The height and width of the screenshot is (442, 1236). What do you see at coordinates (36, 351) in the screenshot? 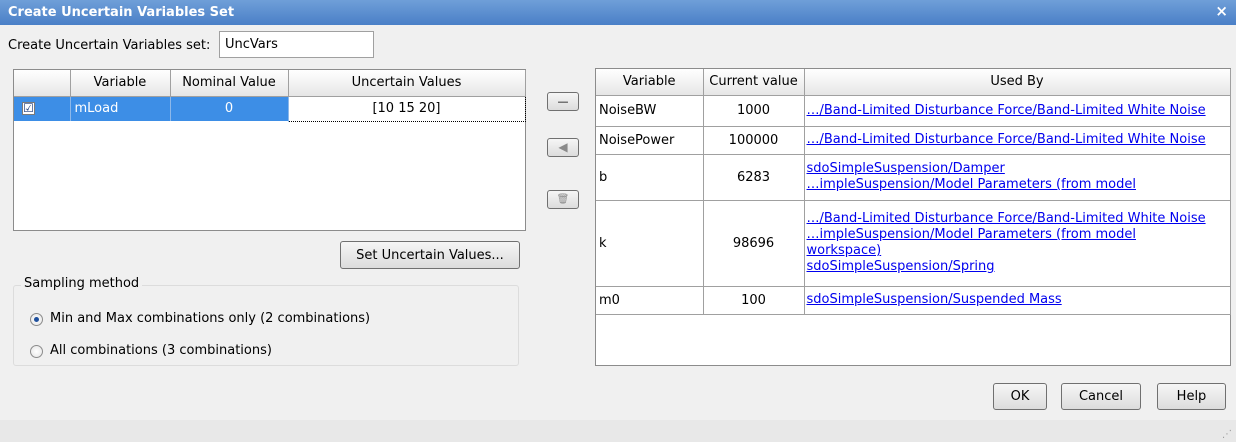
I see `radio-unselected-icon` at bounding box center [36, 351].